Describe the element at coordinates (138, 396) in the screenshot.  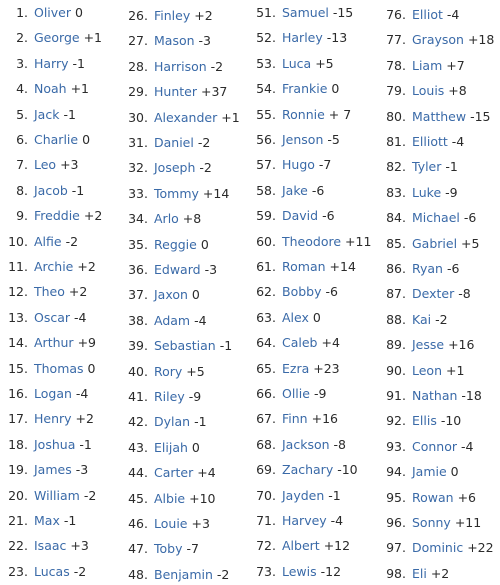
I see `rank-number: 41.` at that location.